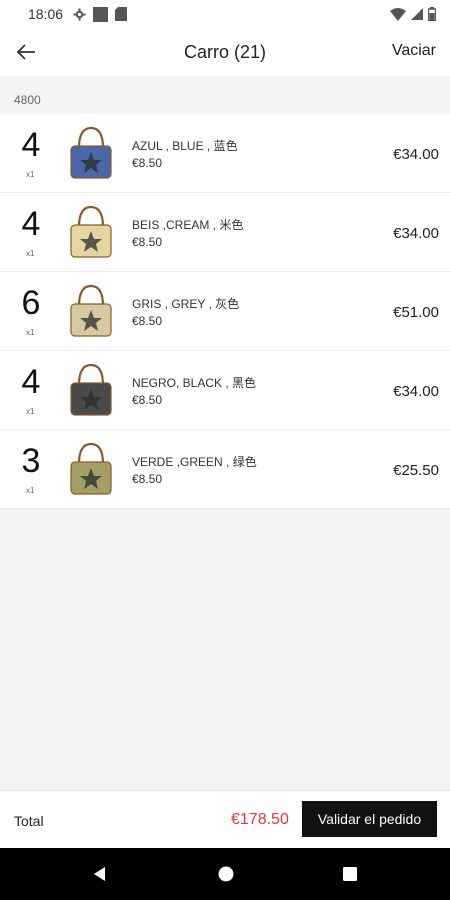 This screenshot has height=900, width=450. I want to click on system-nav-bar, so click(225, 874).